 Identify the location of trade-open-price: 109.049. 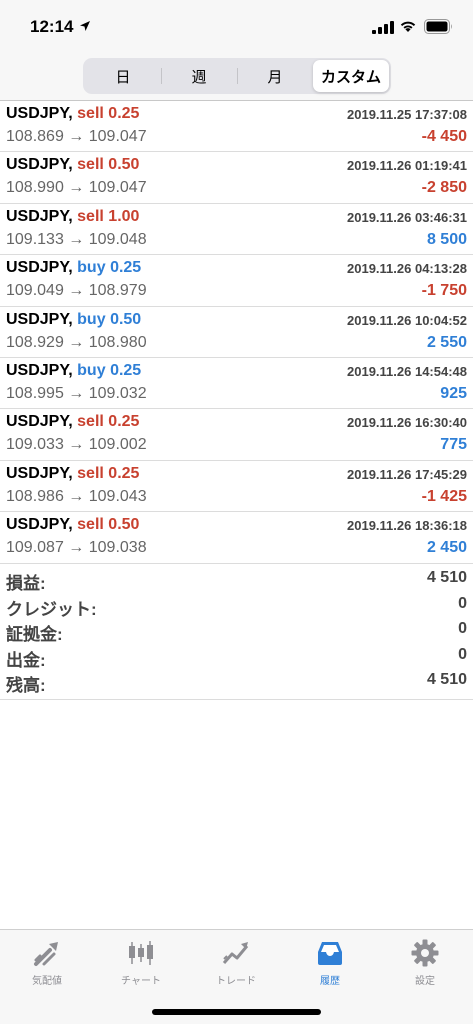
(35, 291).